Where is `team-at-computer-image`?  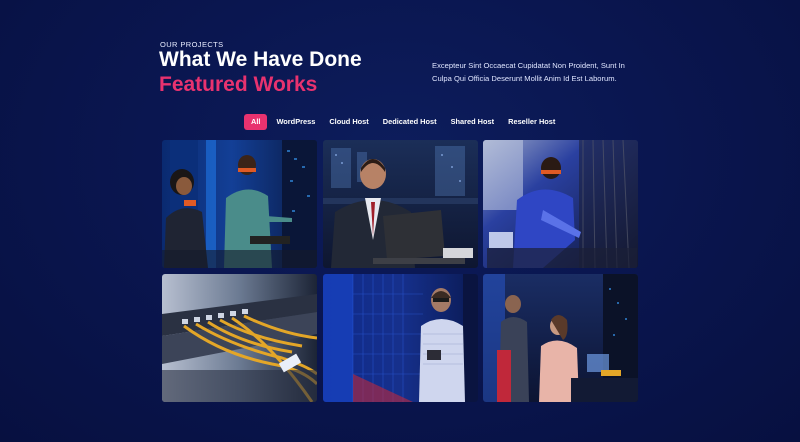 team-at-computer-image is located at coordinates (560, 338).